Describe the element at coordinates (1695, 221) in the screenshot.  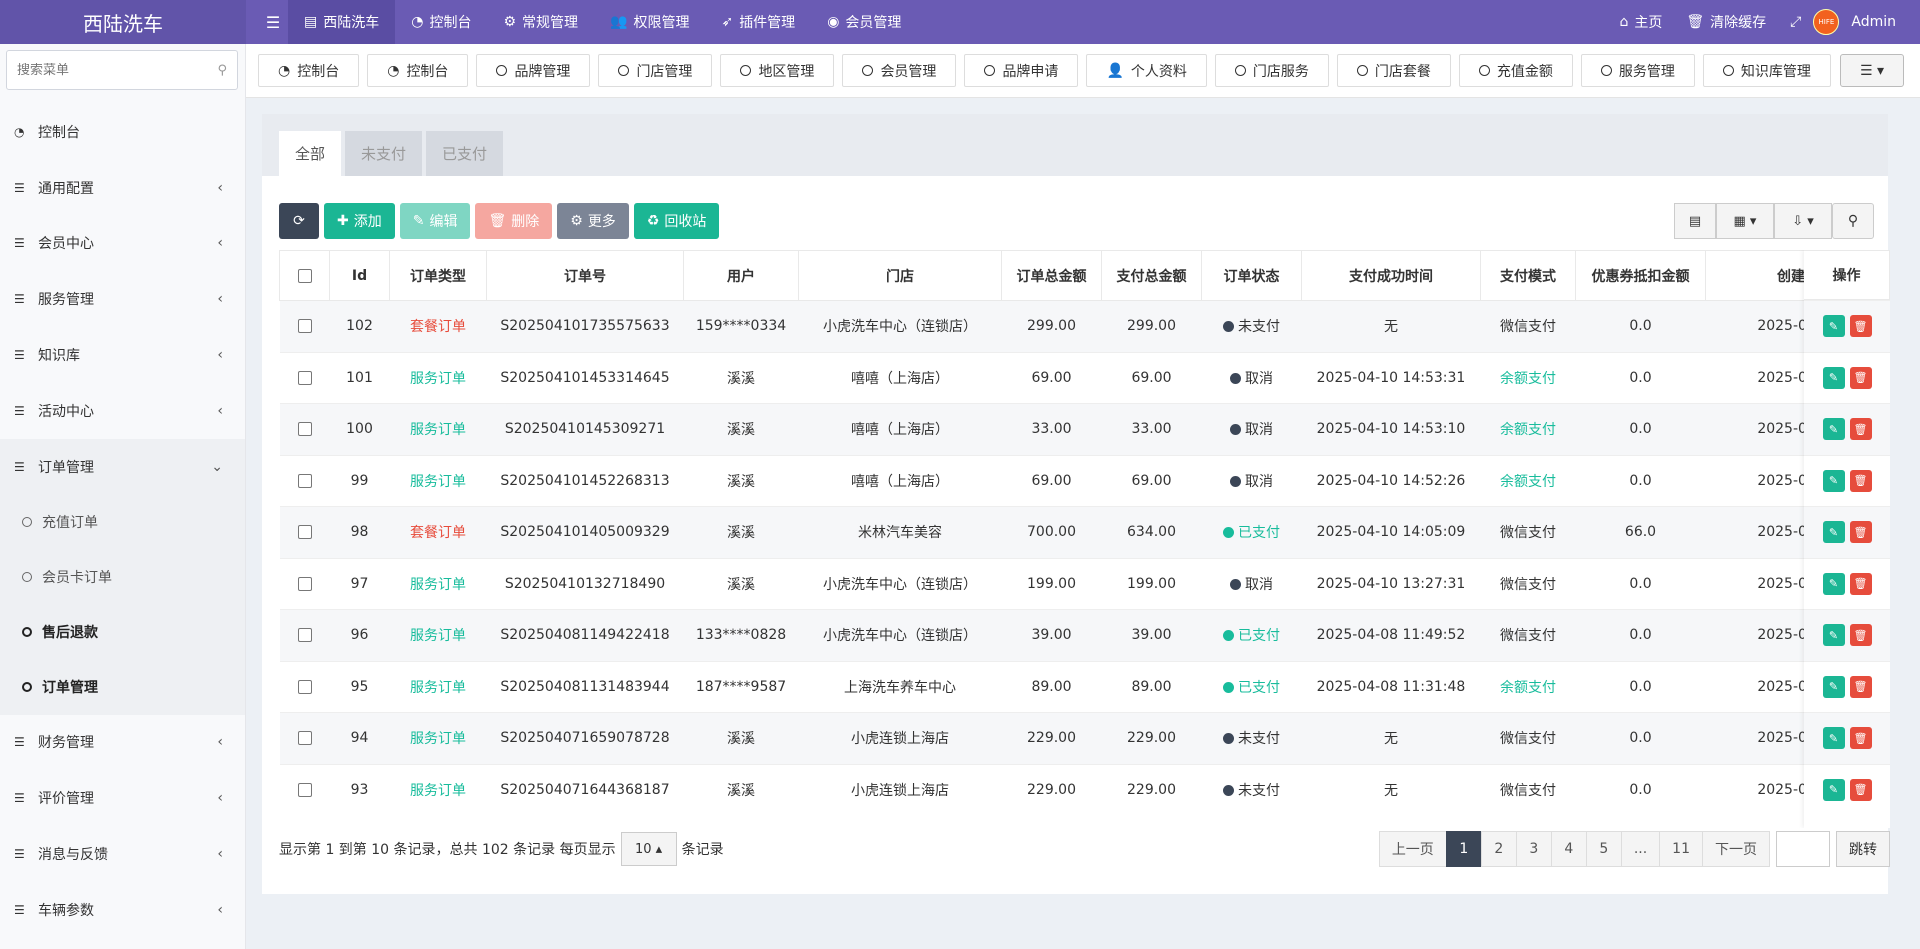
I see `toggle-view-button: ▤` at that location.